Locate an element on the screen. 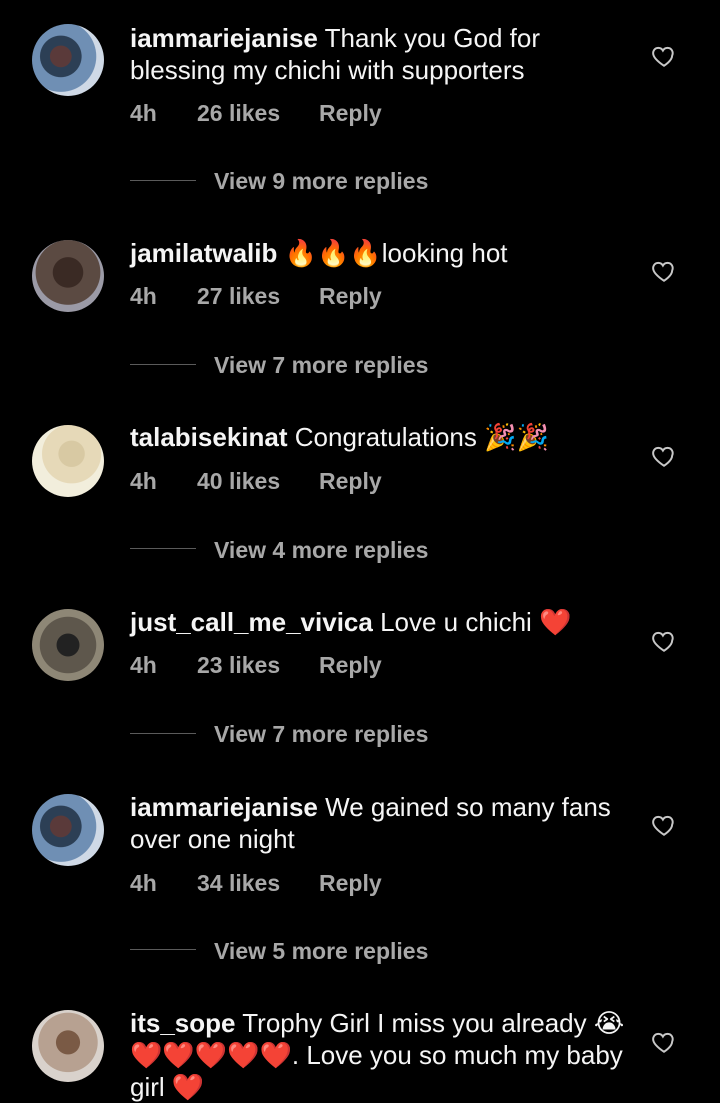 Image resolution: width=720 pixels, height=1103 pixels. view-more-replies: View 4 more replies is located at coordinates (321, 550).